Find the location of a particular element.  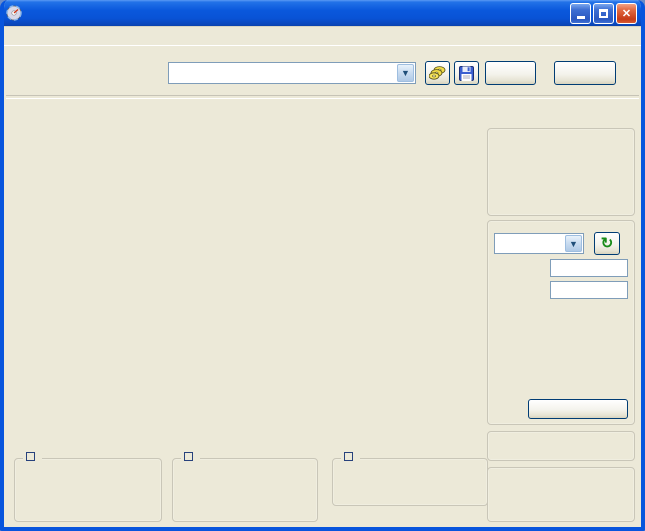

eject-discs-button is located at coordinates (437, 73).